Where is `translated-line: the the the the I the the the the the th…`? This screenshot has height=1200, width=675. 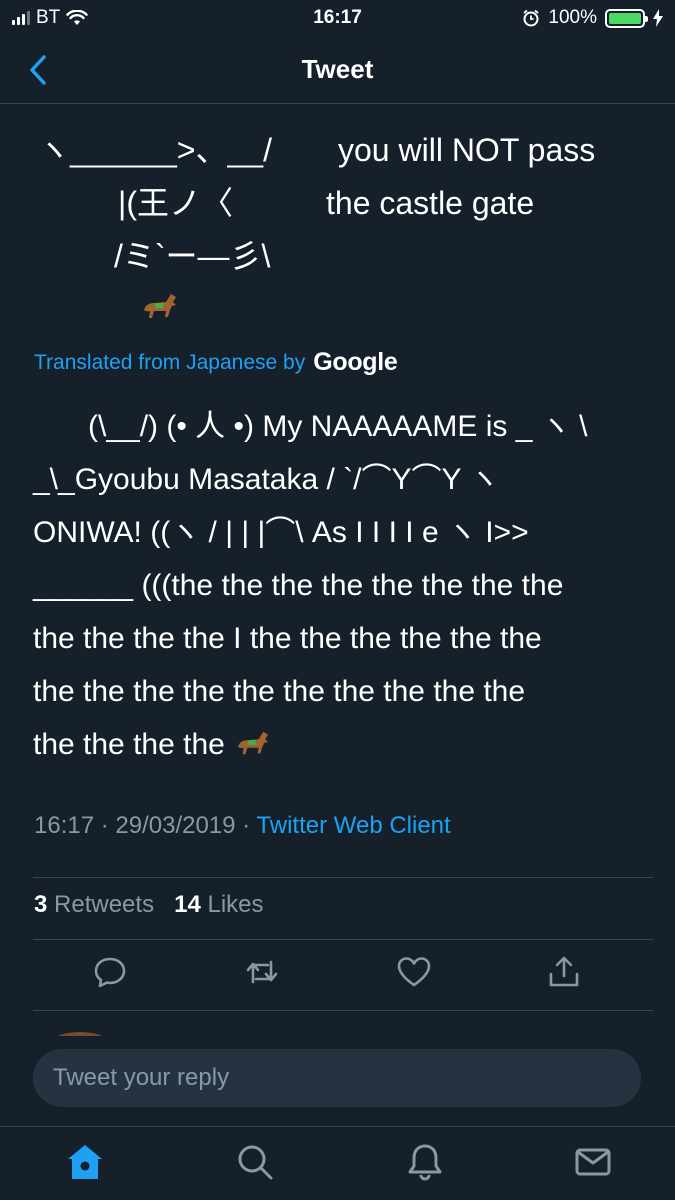 translated-line: the the the the I the the the the the th… is located at coordinates (287, 638).